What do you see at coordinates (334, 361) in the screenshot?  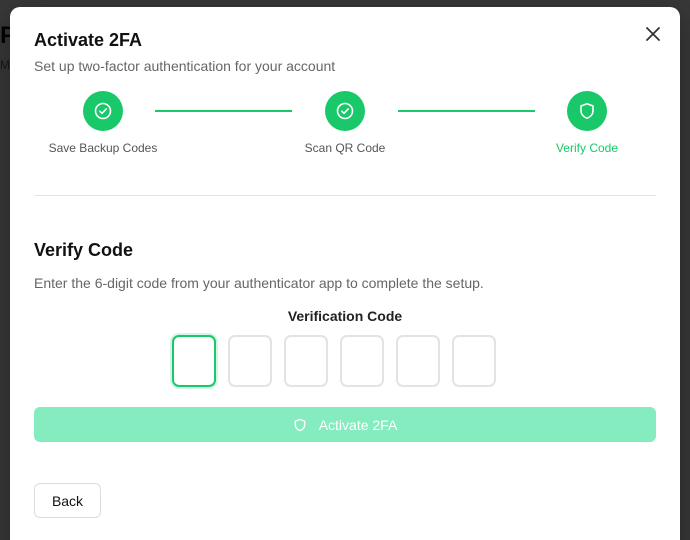 I see `verification-code-inputs` at bounding box center [334, 361].